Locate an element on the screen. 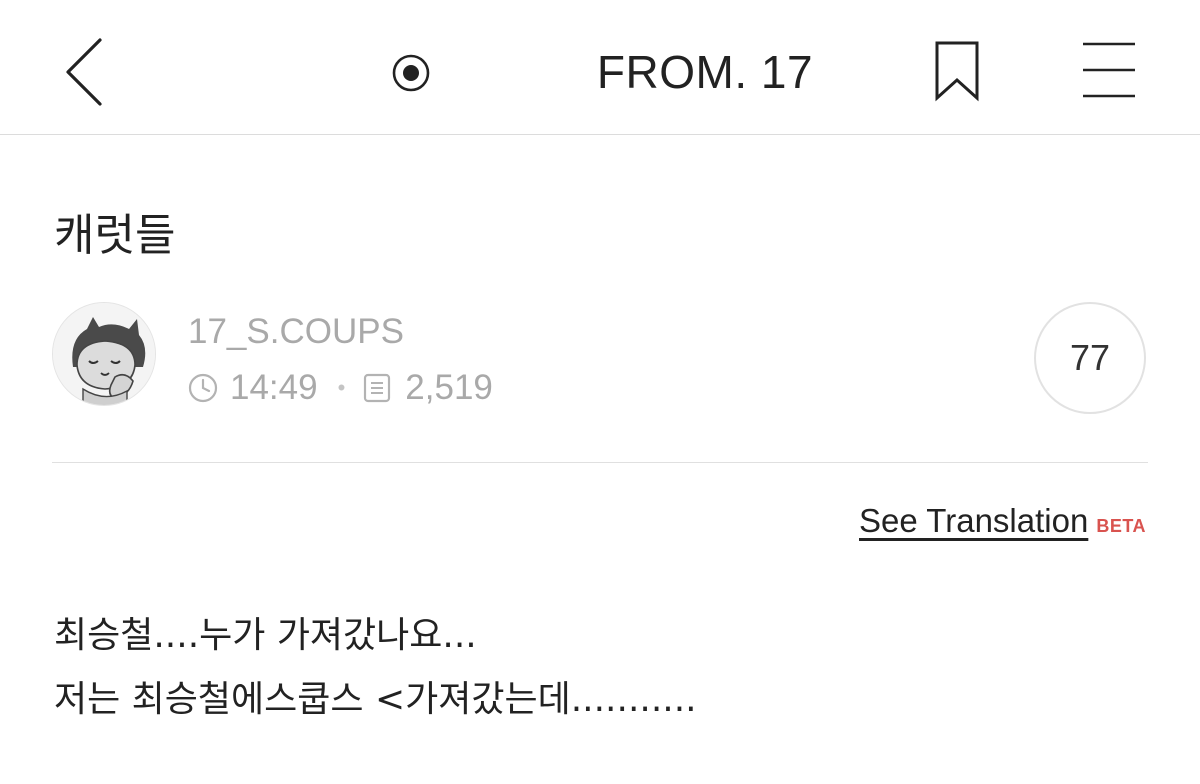 Image resolution: width=1200 pixels, height=784 pixels. divider is located at coordinates (600, 462).